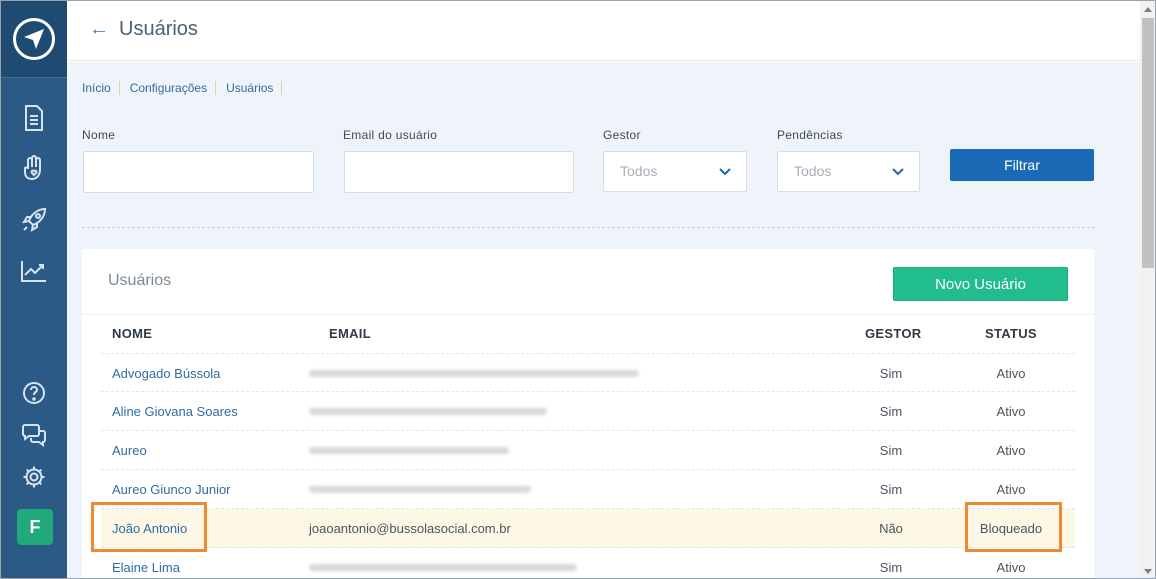 The width and height of the screenshot is (1156, 579). What do you see at coordinates (34, 118) in the screenshot?
I see `document-icon` at bounding box center [34, 118].